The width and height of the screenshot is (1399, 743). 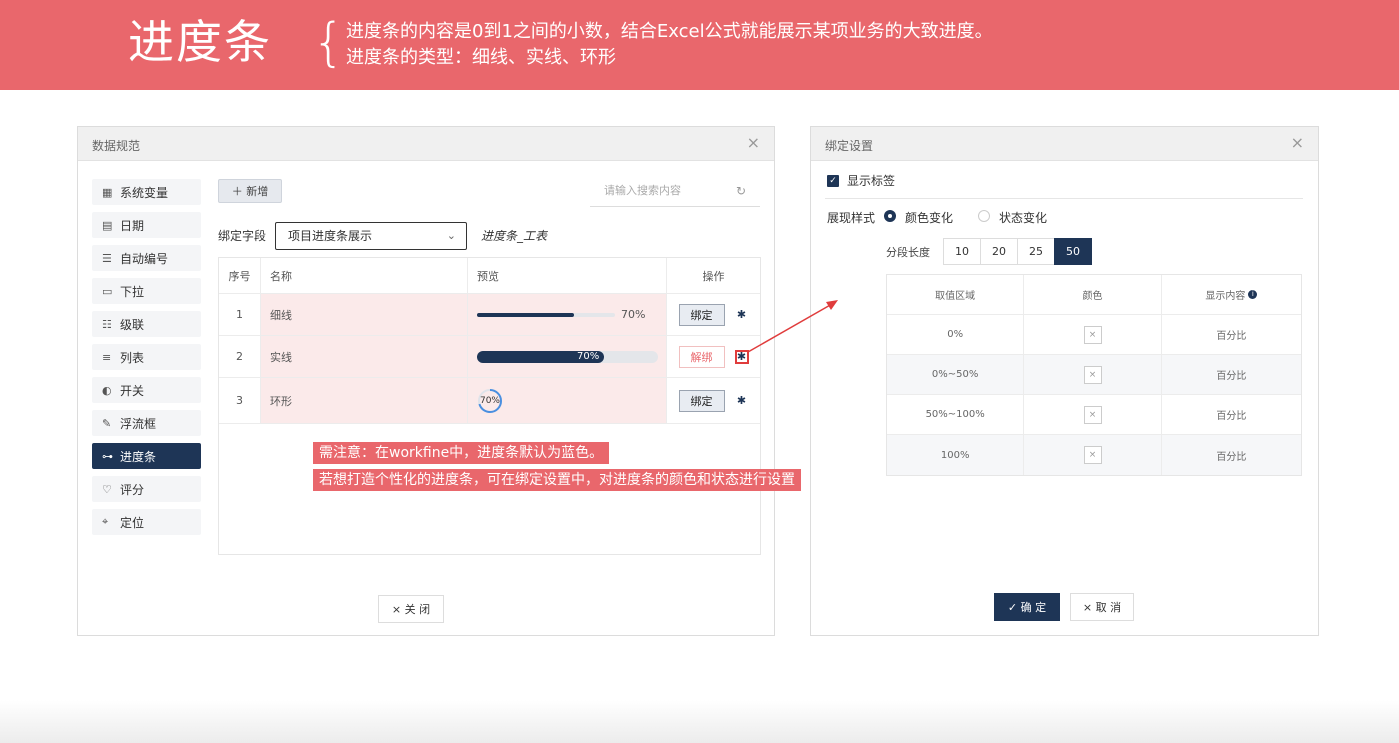 I want to click on sidebar-item-label: 自动编号, so click(x=144, y=258).